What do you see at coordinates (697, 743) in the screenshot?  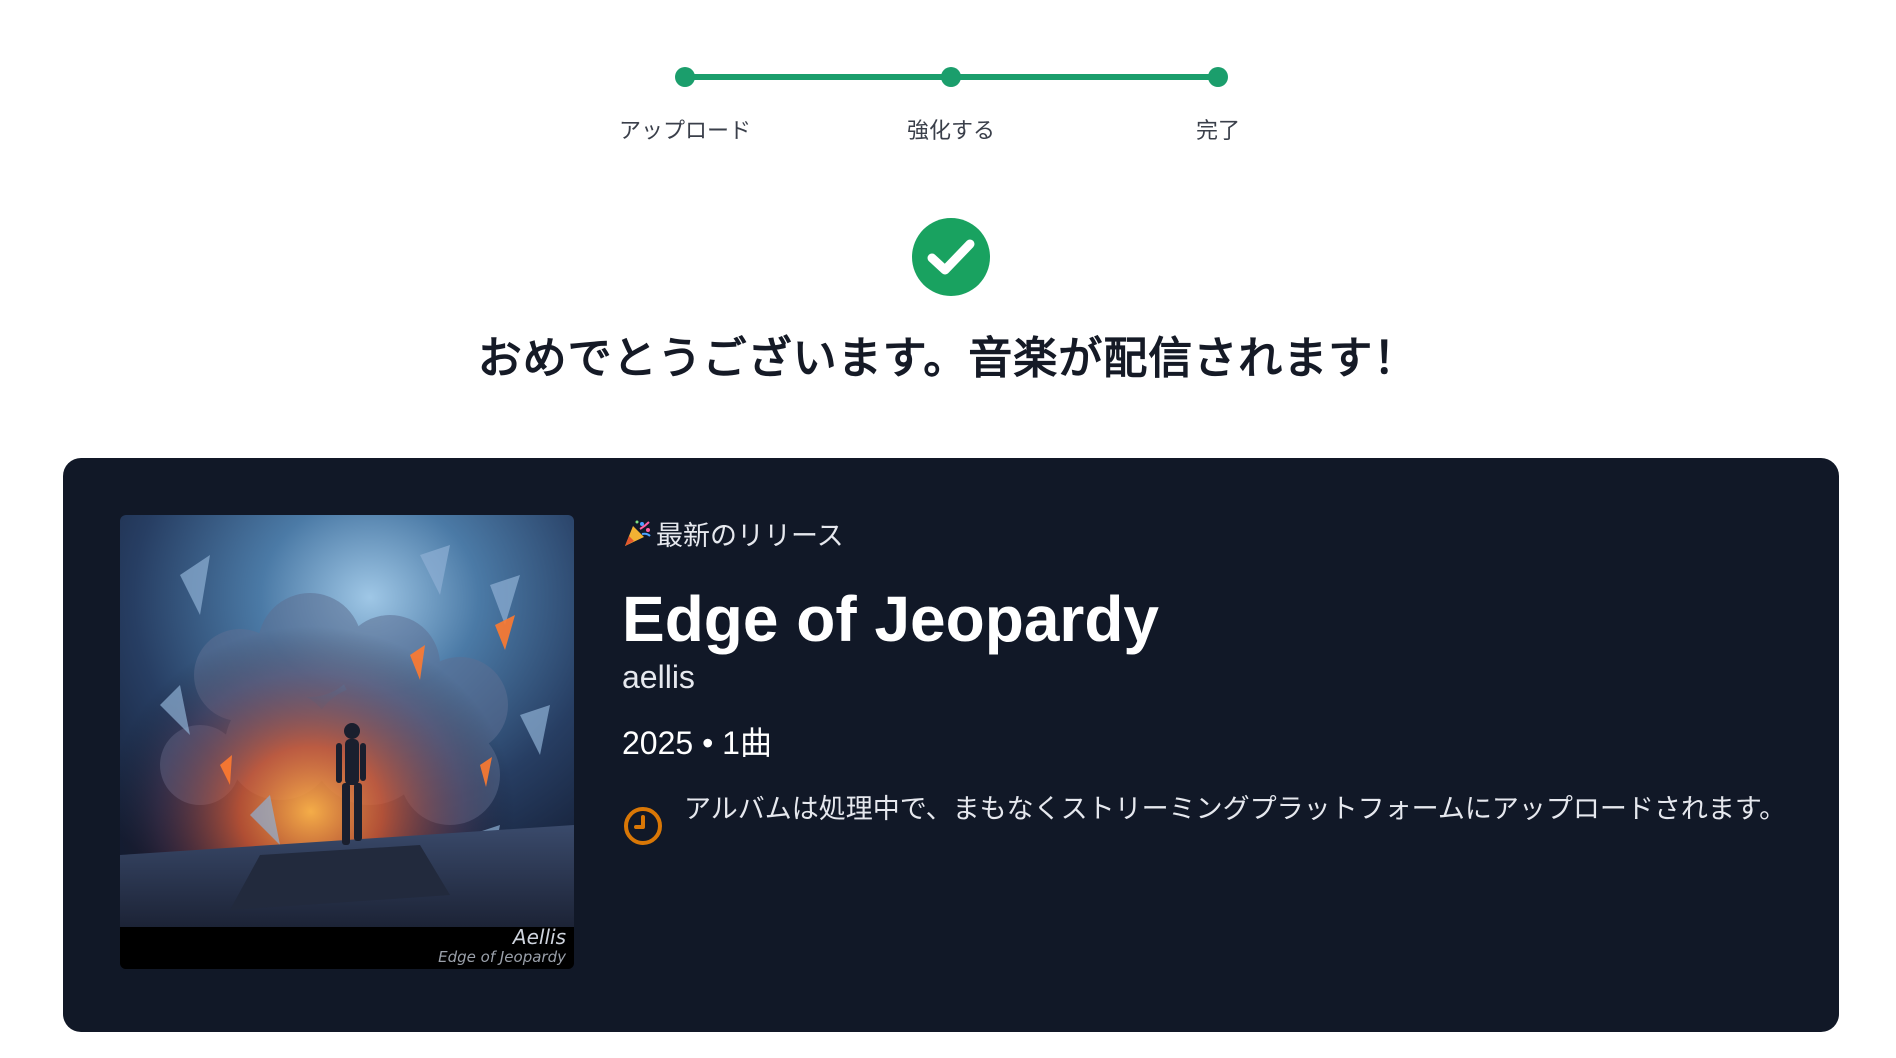 I see `release-meta: 2025 • 1曲` at bounding box center [697, 743].